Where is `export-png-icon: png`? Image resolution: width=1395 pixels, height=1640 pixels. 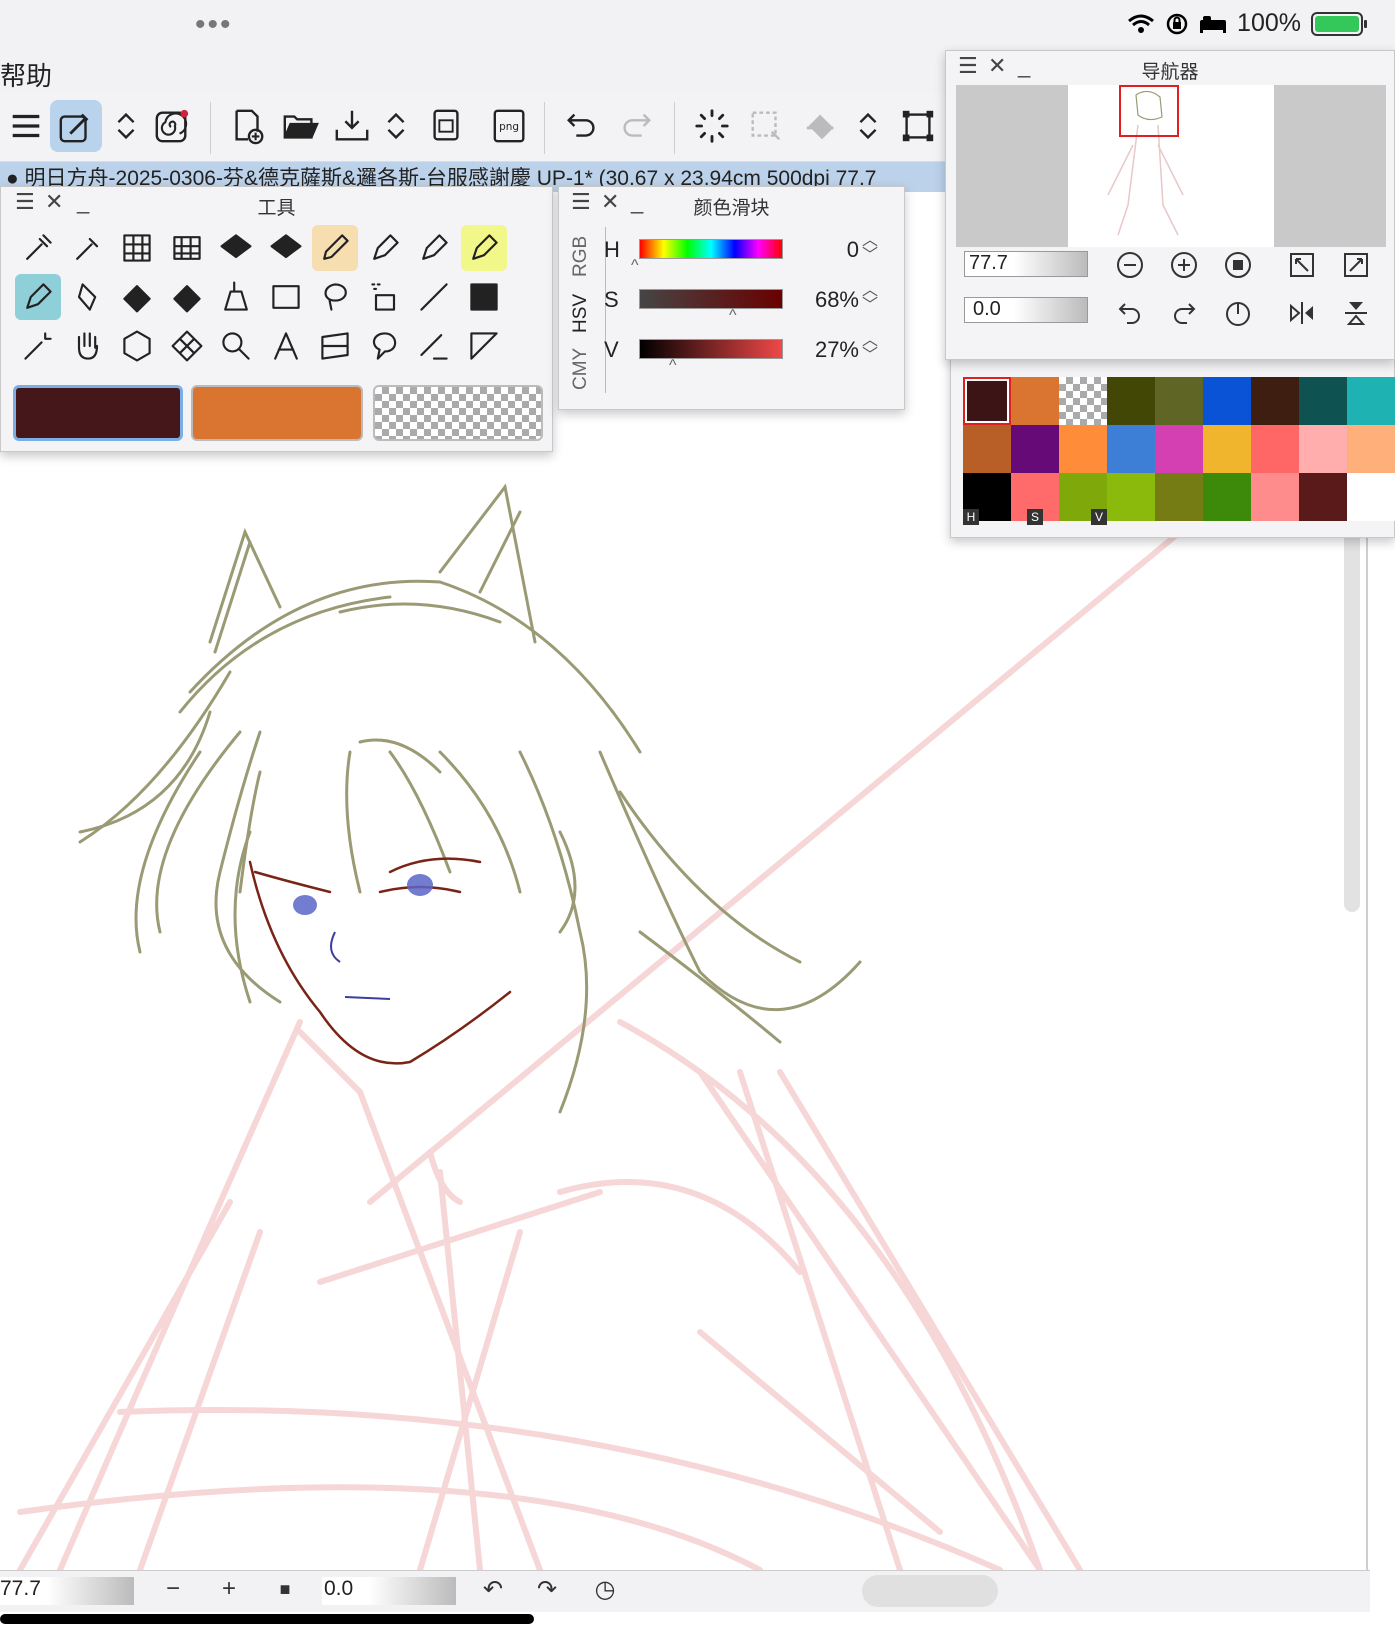
export-png-icon: png is located at coordinates (510, 126).